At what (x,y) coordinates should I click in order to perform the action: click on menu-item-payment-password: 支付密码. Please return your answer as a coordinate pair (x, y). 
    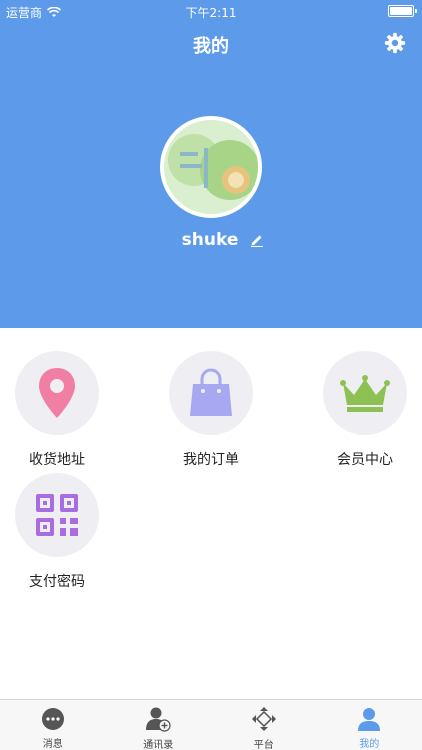
    Looking at the image, I should click on (58, 532).